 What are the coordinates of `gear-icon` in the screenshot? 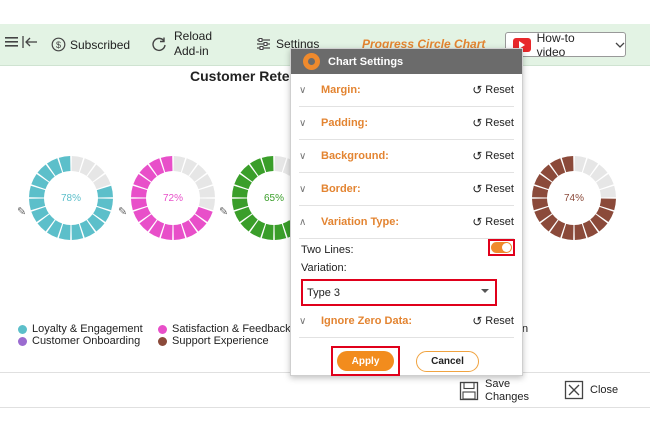 It's located at (311, 61).